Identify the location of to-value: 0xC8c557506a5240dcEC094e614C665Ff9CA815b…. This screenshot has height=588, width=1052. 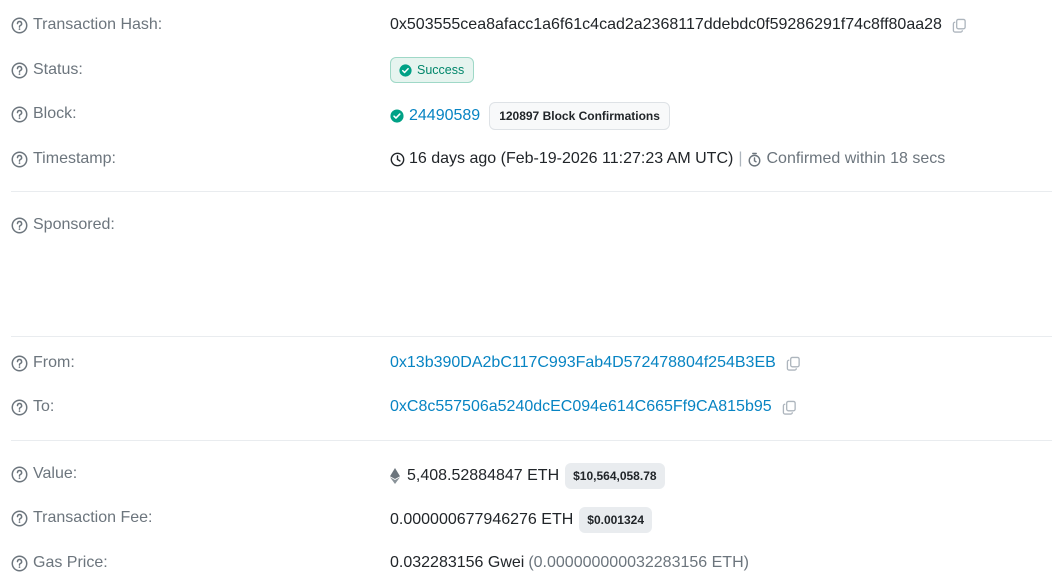
(593, 407).